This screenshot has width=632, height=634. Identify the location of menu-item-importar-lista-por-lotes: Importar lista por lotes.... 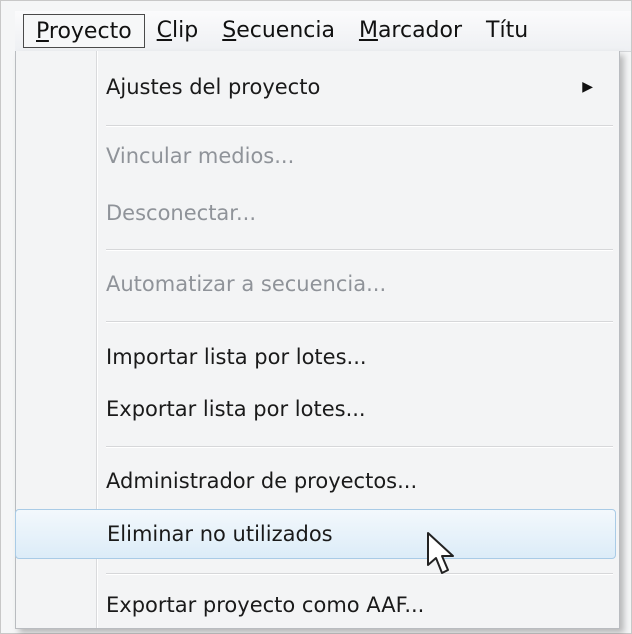
(356, 357).